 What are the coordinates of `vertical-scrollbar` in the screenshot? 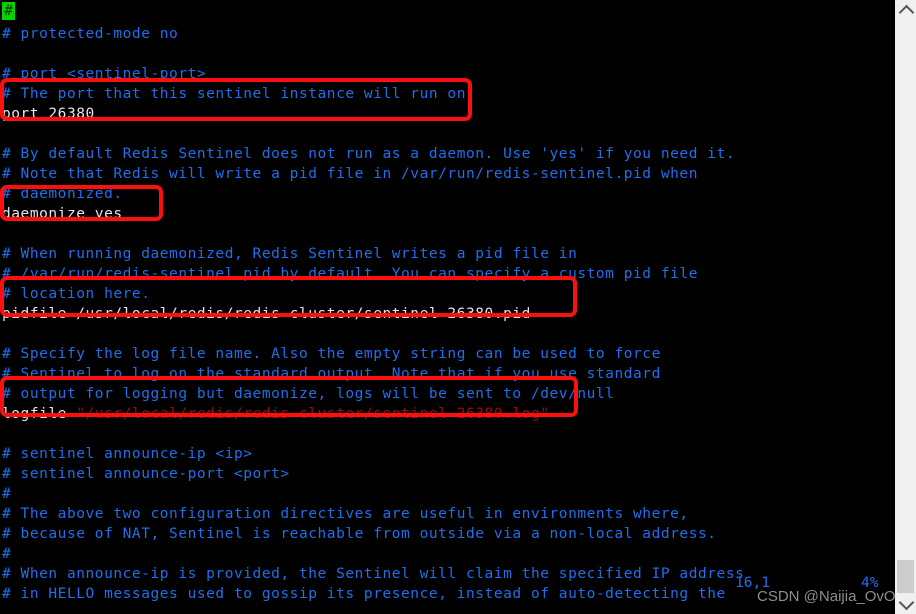 It's located at (905, 307).